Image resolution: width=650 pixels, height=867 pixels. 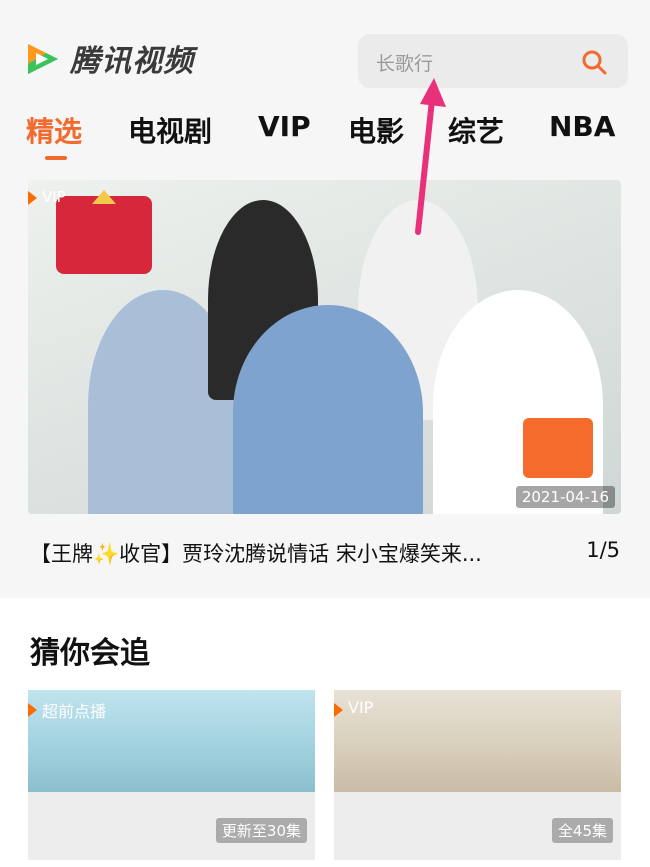 I want to click on tab-vip: VIP, so click(x=284, y=126).